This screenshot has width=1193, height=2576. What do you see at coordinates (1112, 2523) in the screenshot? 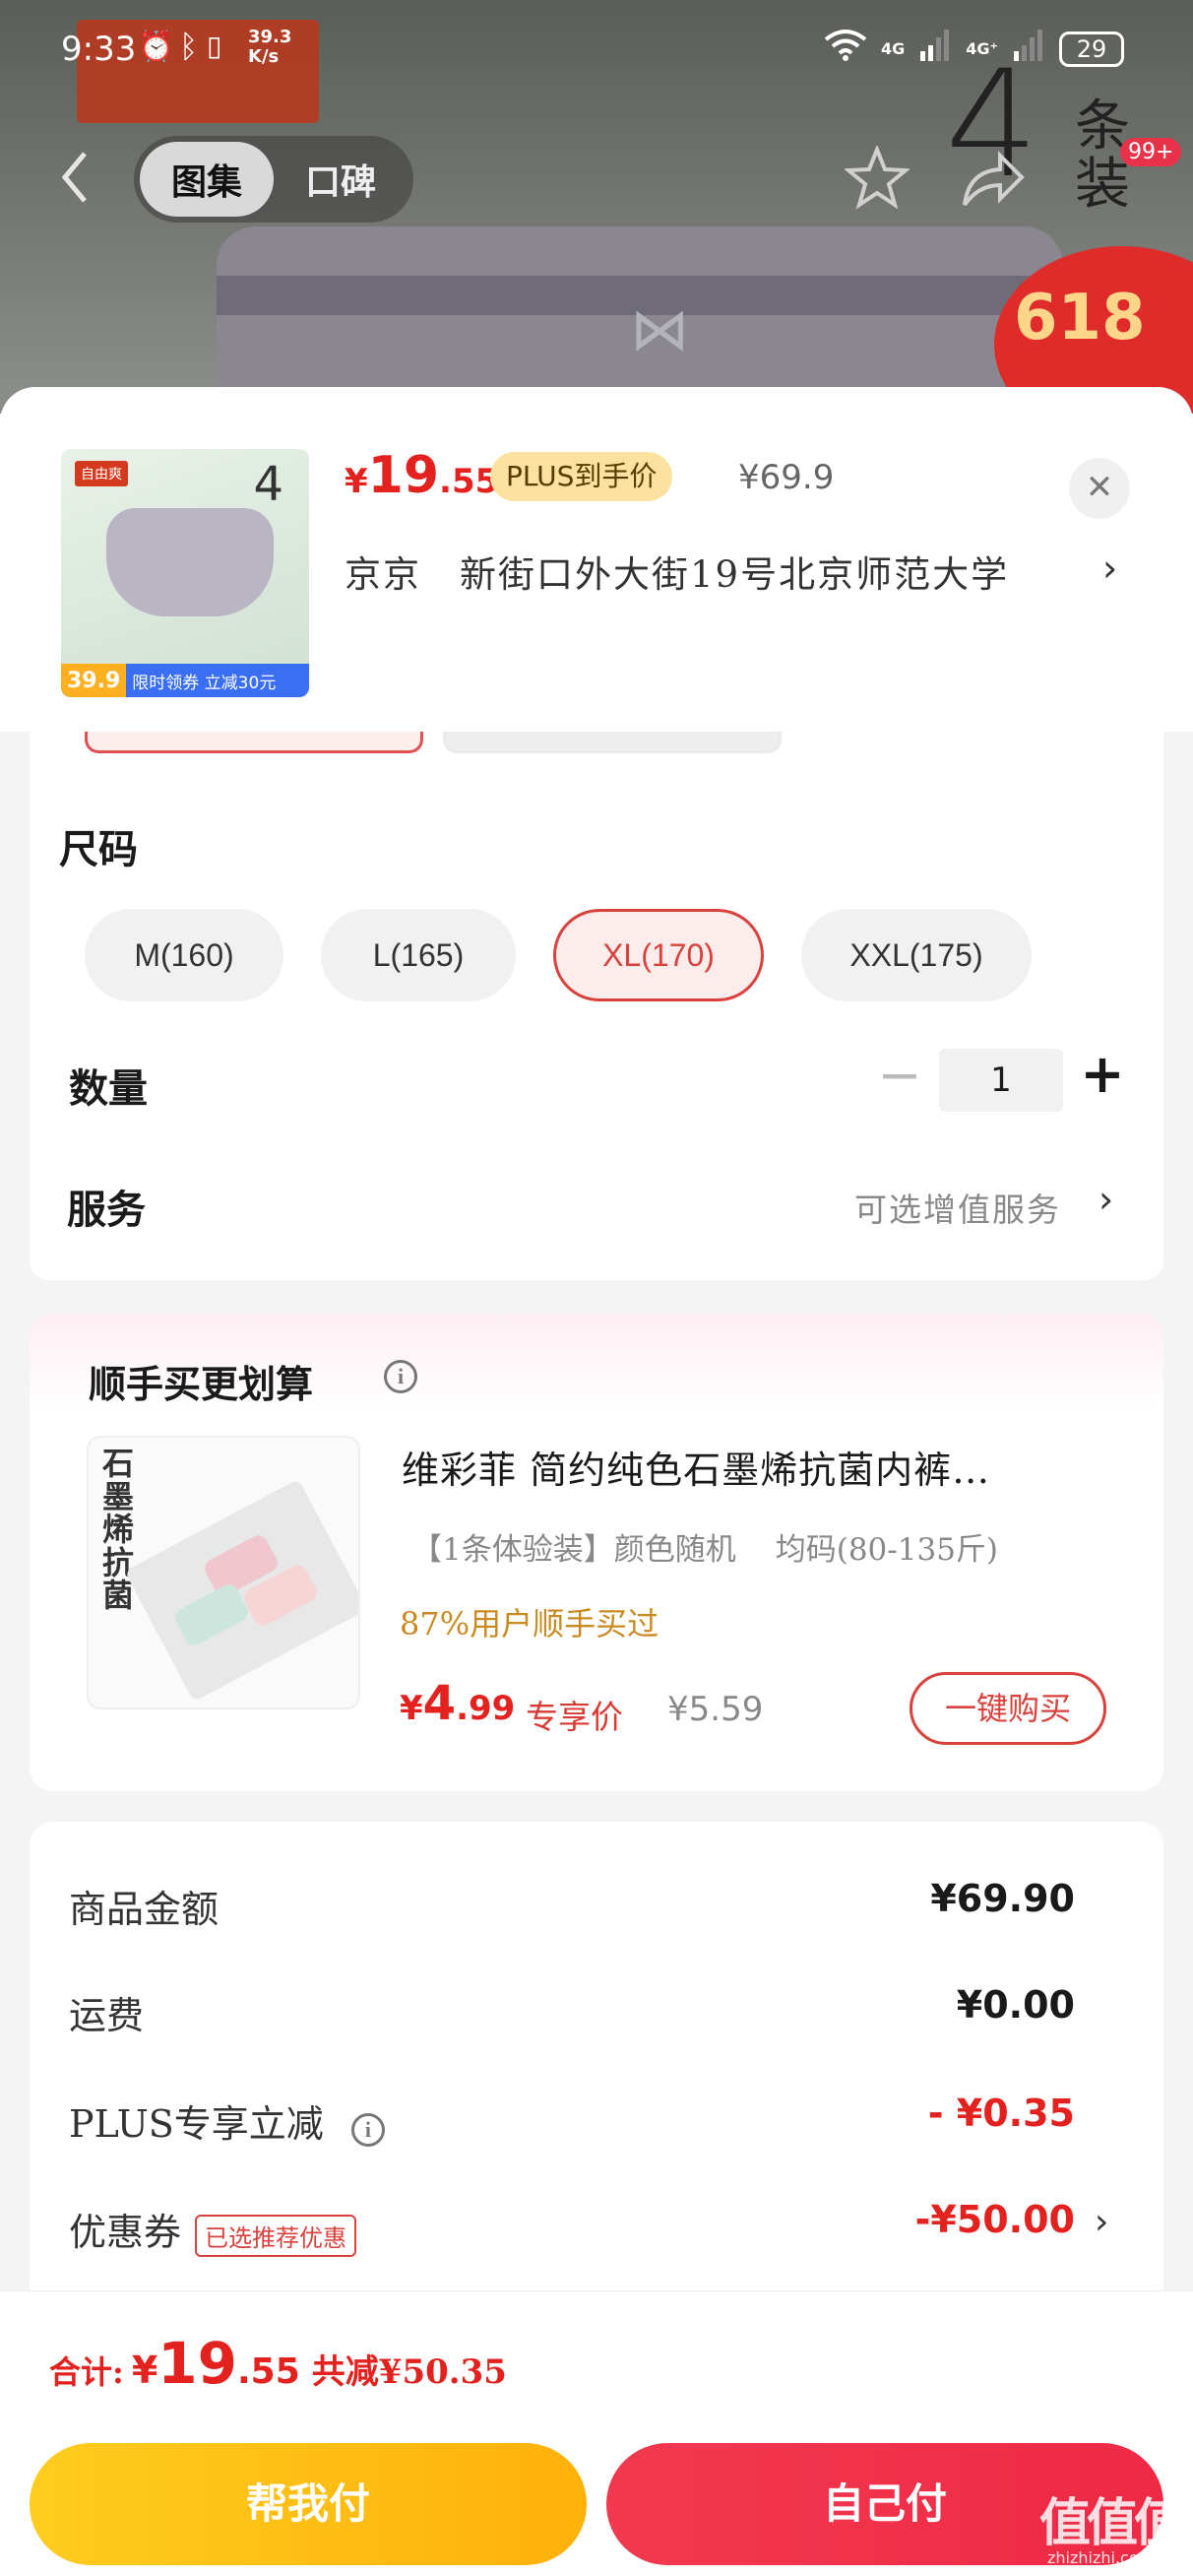
I see `watermark-logo: 值值值` at bounding box center [1112, 2523].